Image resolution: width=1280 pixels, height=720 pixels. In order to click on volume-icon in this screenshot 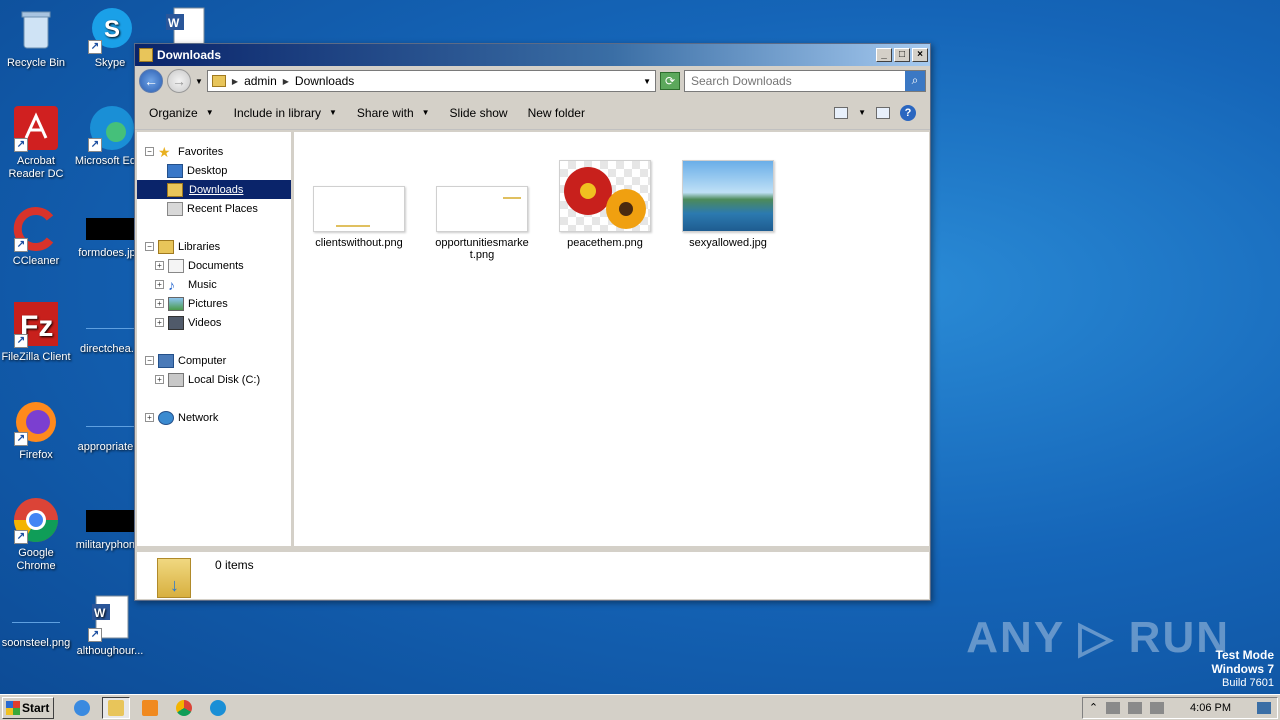, I will do `click(1113, 707)`.